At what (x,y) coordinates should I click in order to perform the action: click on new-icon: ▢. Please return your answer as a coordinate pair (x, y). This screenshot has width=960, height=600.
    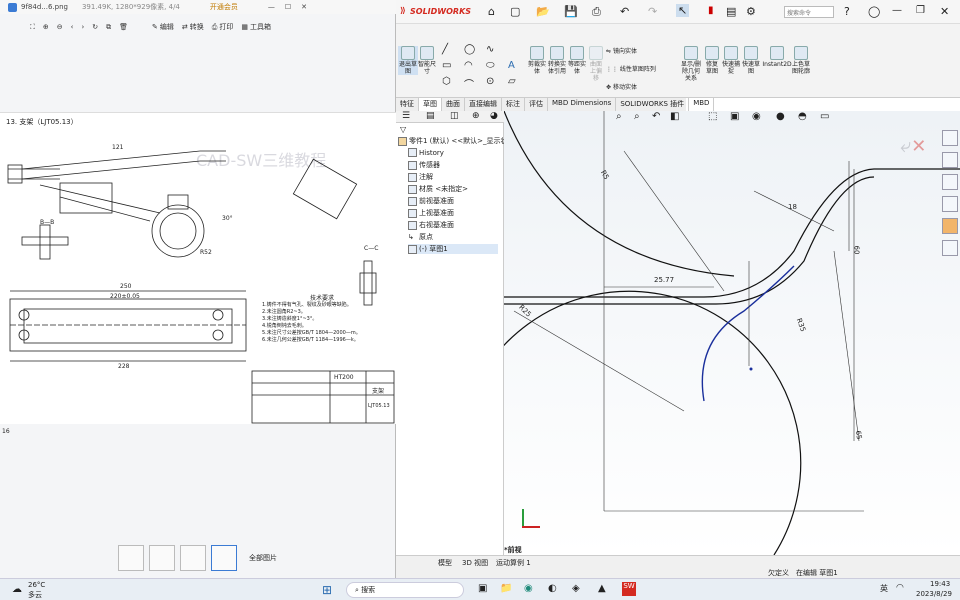
    Looking at the image, I should click on (515, 11).